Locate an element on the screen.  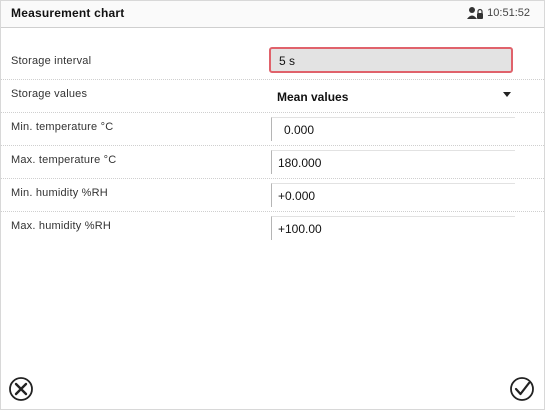
title-bar: Measurement chart 10:51:52 is located at coordinates (272, 14).